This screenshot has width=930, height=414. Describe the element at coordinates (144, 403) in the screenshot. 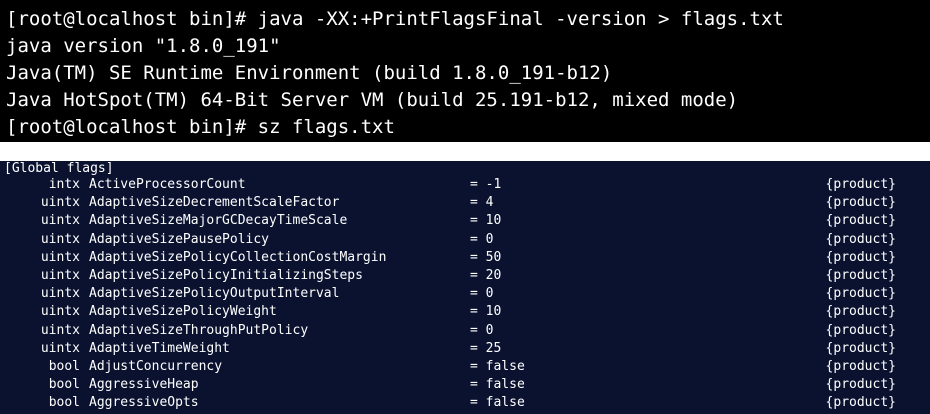

I see `flag-name: AggressiveOpts` at that location.